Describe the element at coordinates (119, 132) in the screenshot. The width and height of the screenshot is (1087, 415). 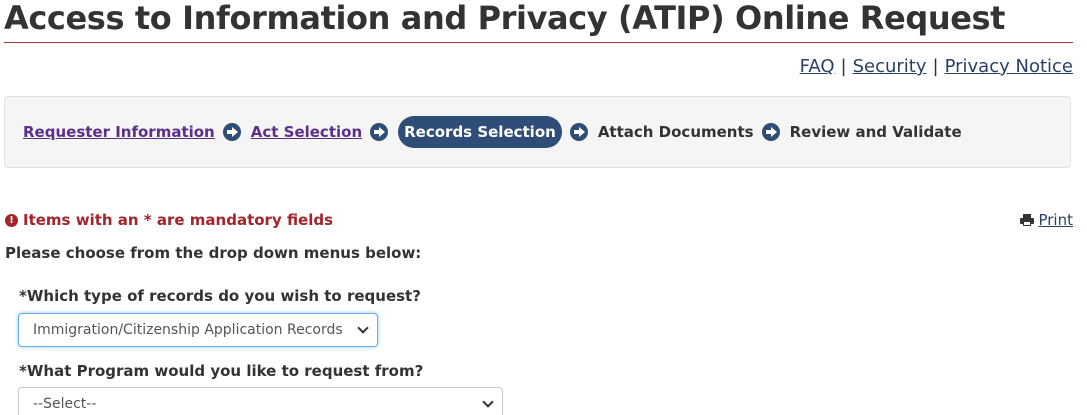
I see `step-requester-information: Requester Information` at that location.